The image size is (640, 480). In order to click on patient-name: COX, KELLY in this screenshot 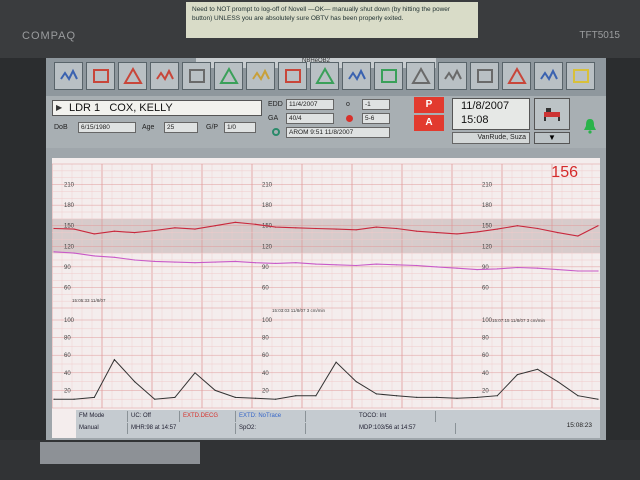, I will do `click(141, 108)`.